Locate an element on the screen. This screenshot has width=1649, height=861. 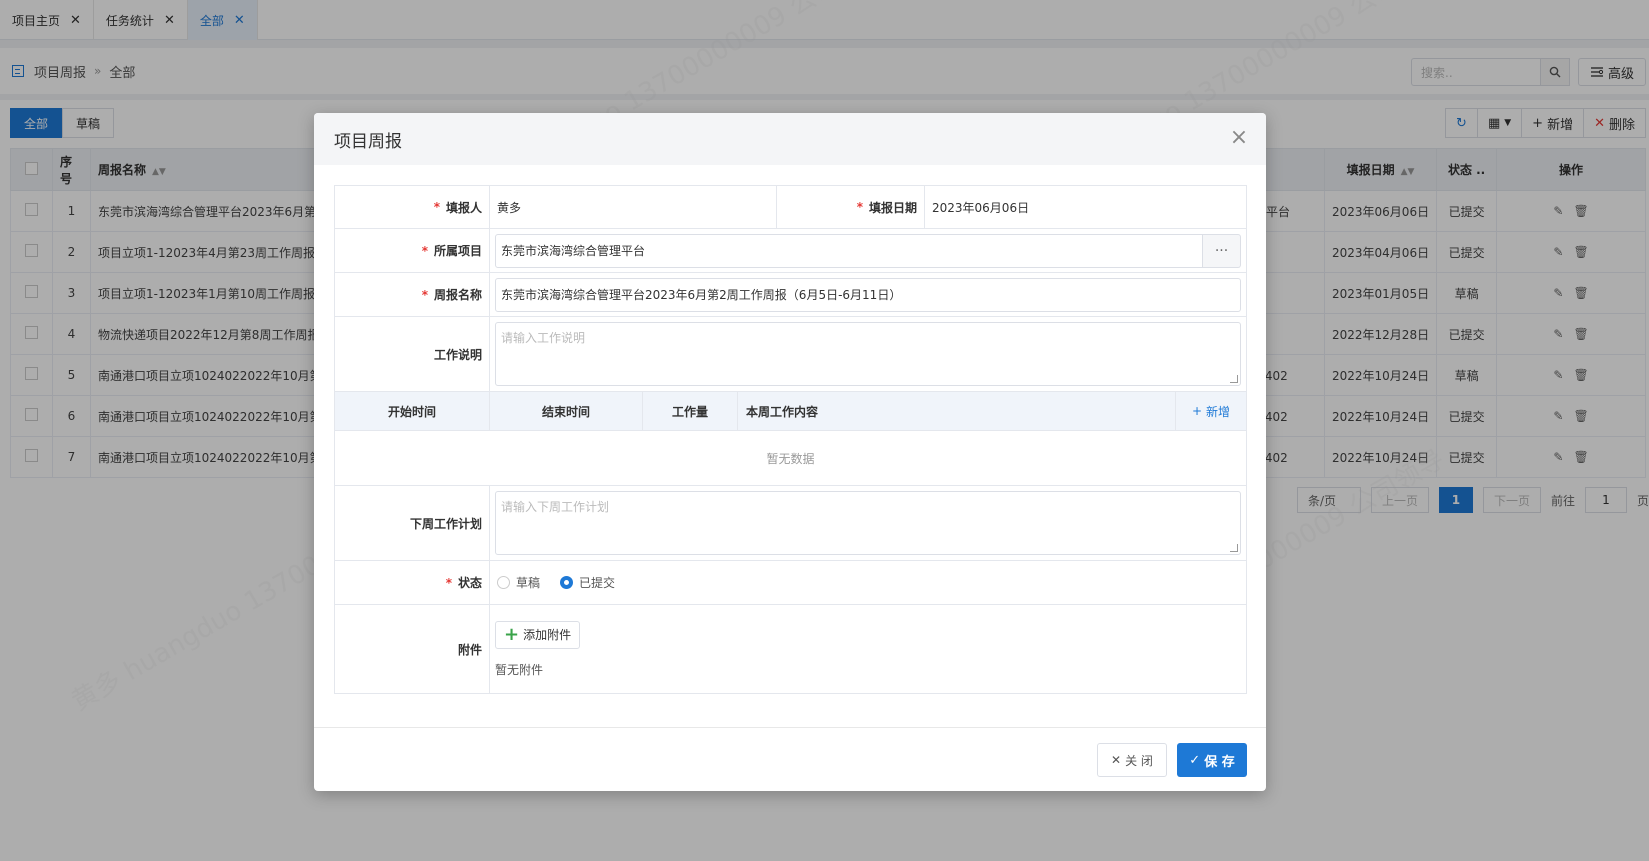
work-table-header: 开始时间 结束时间 工作量 本周工作内容 + 新增 is located at coordinates (791, 411).